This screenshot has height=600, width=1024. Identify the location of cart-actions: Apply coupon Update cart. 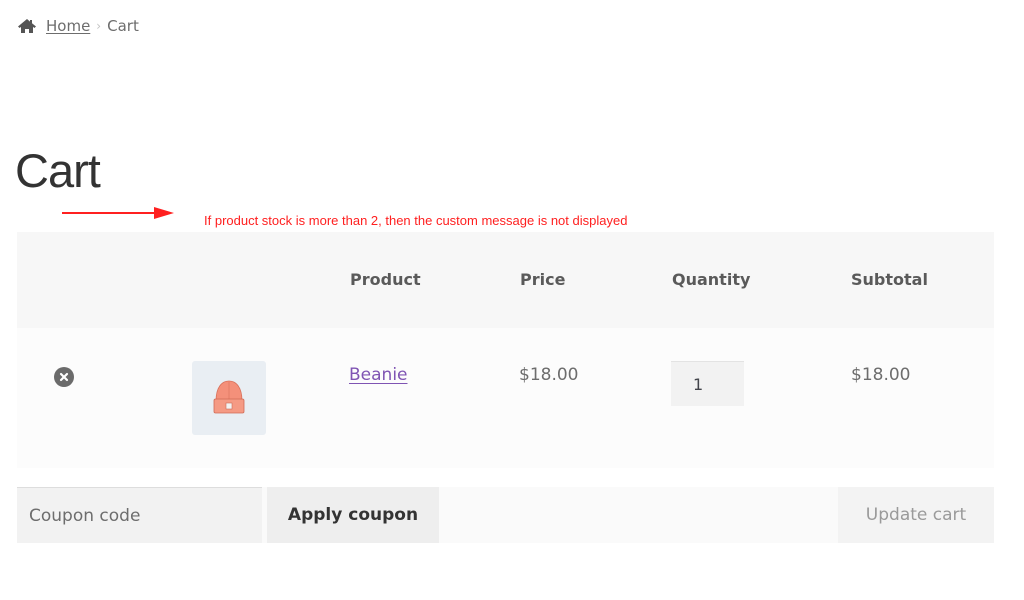
(505, 515).